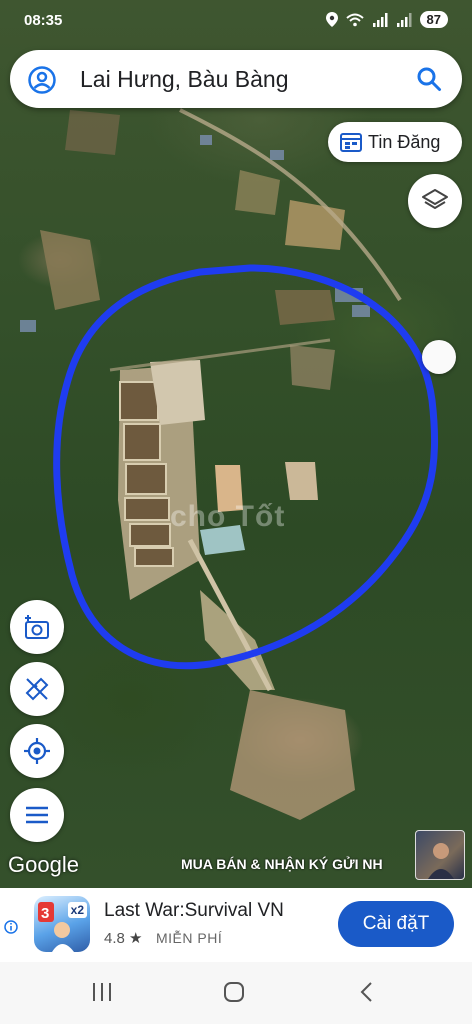 The height and width of the screenshot is (1024, 472). I want to click on seller-avatar, so click(440, 855).